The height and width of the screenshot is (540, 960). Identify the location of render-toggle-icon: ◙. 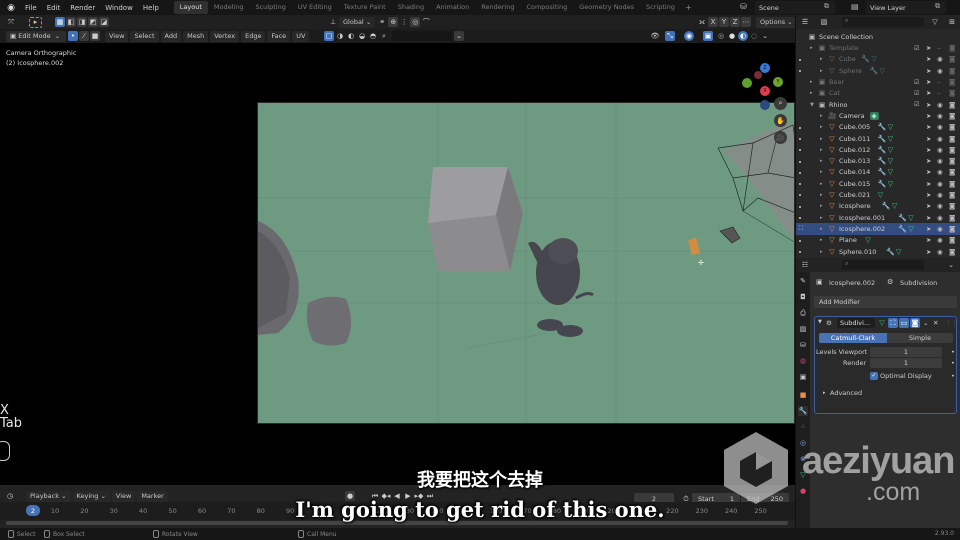
(915, 323).